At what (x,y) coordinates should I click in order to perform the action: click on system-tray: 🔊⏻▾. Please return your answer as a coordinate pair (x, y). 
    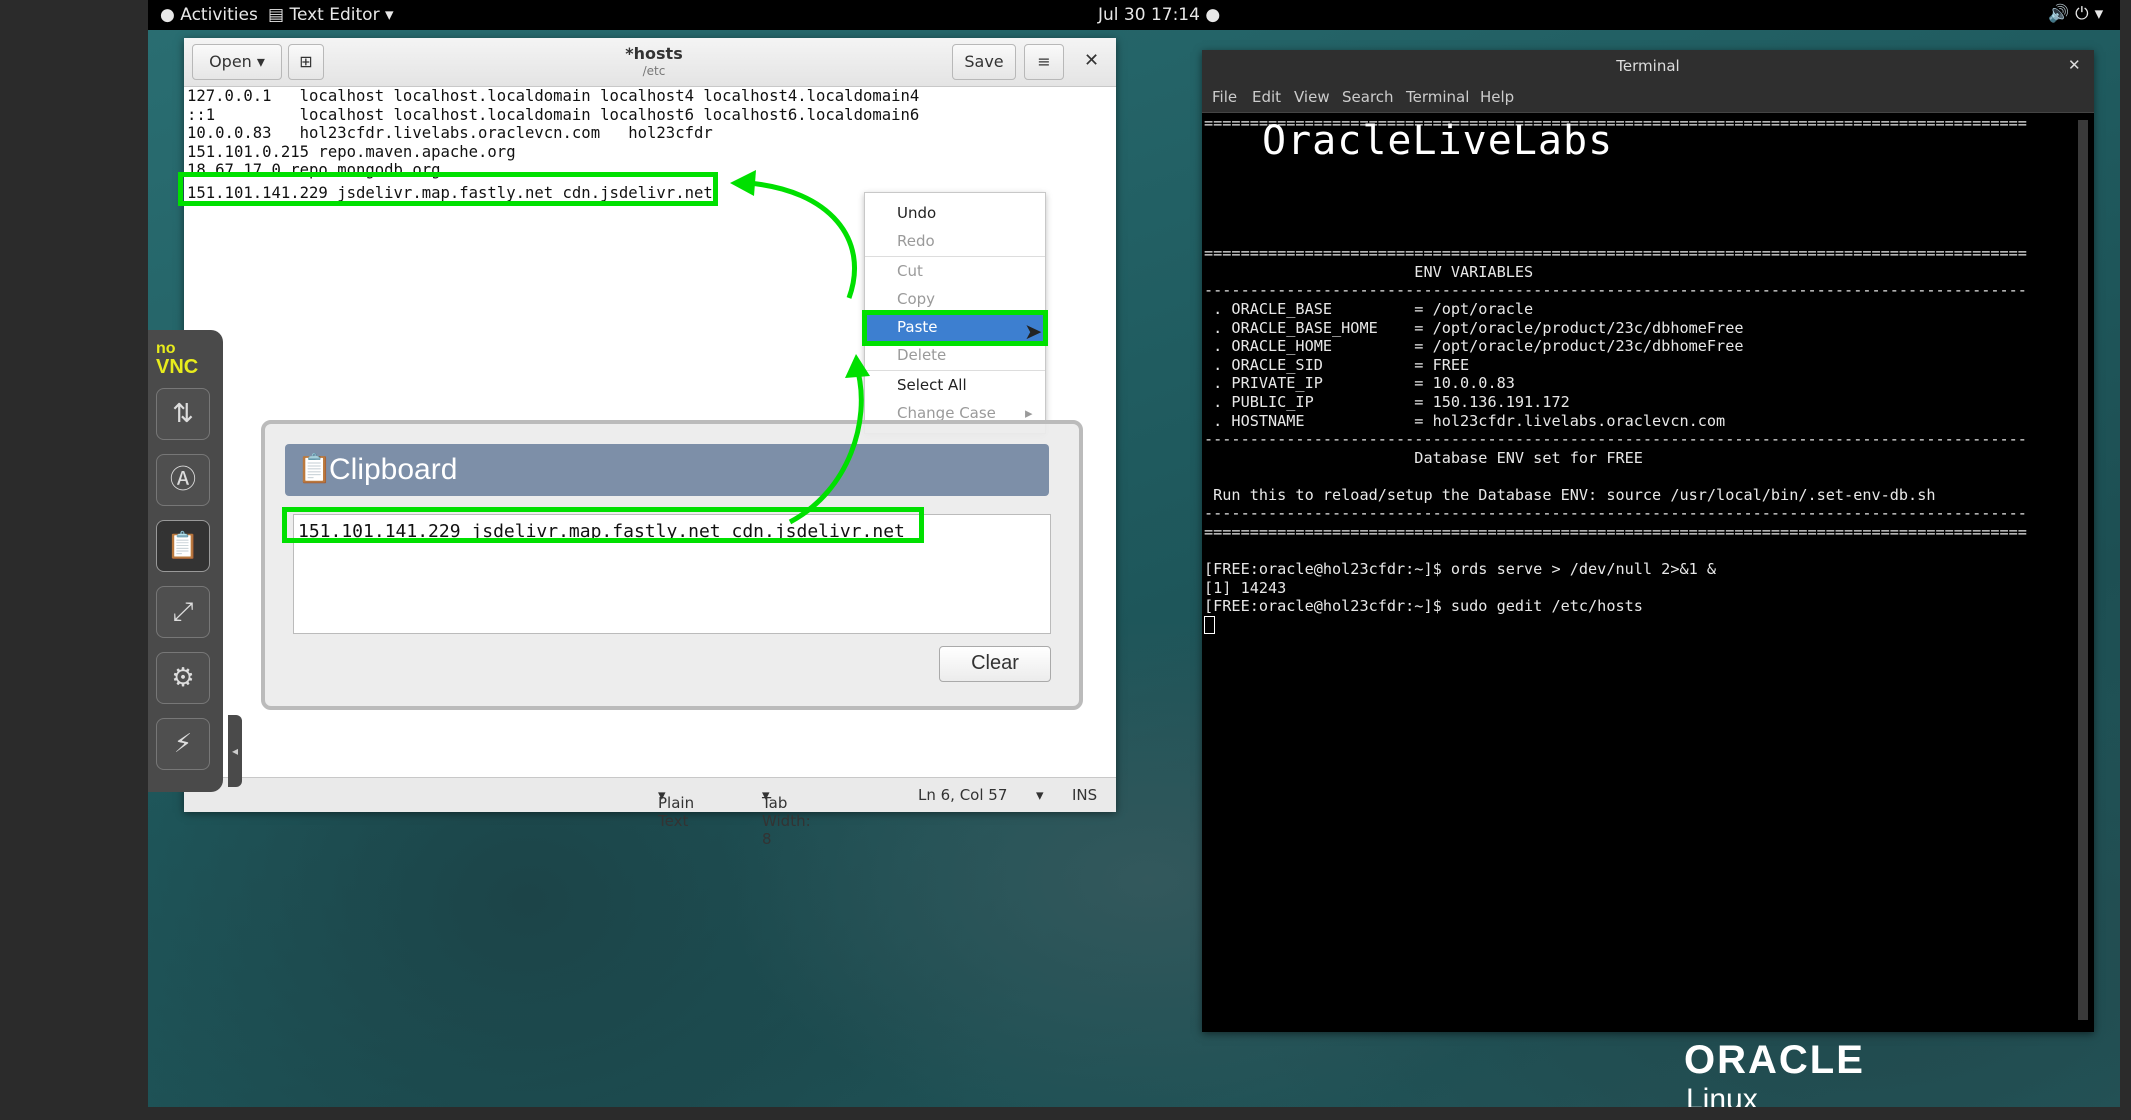
    Looking at the image, I should click on (2078, 14).